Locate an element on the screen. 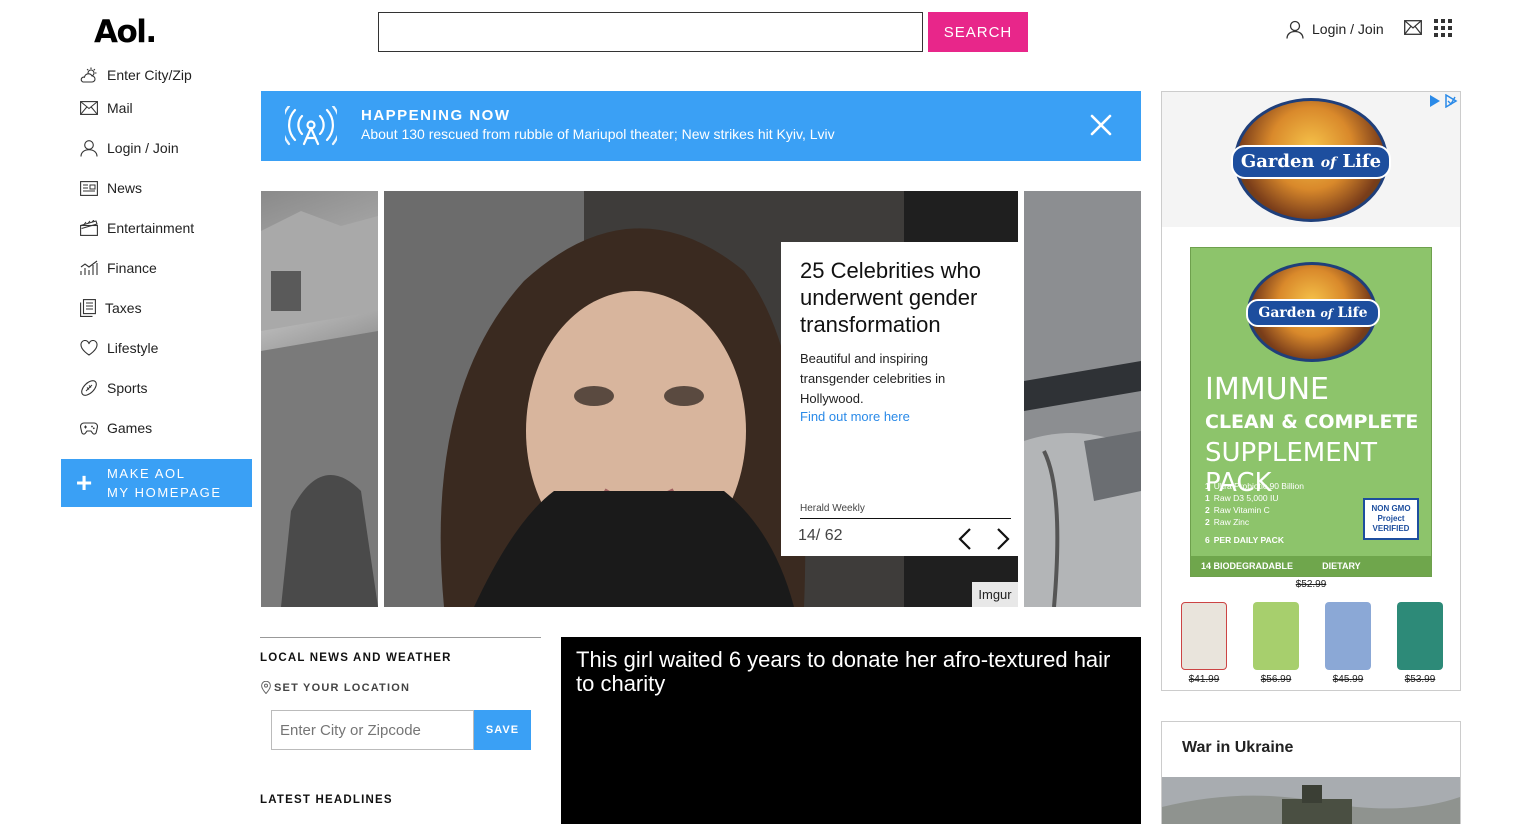 The width and height of the screenshot is (1536, 824). ad-product: $41.99 is located at coordinates (1204, 643).